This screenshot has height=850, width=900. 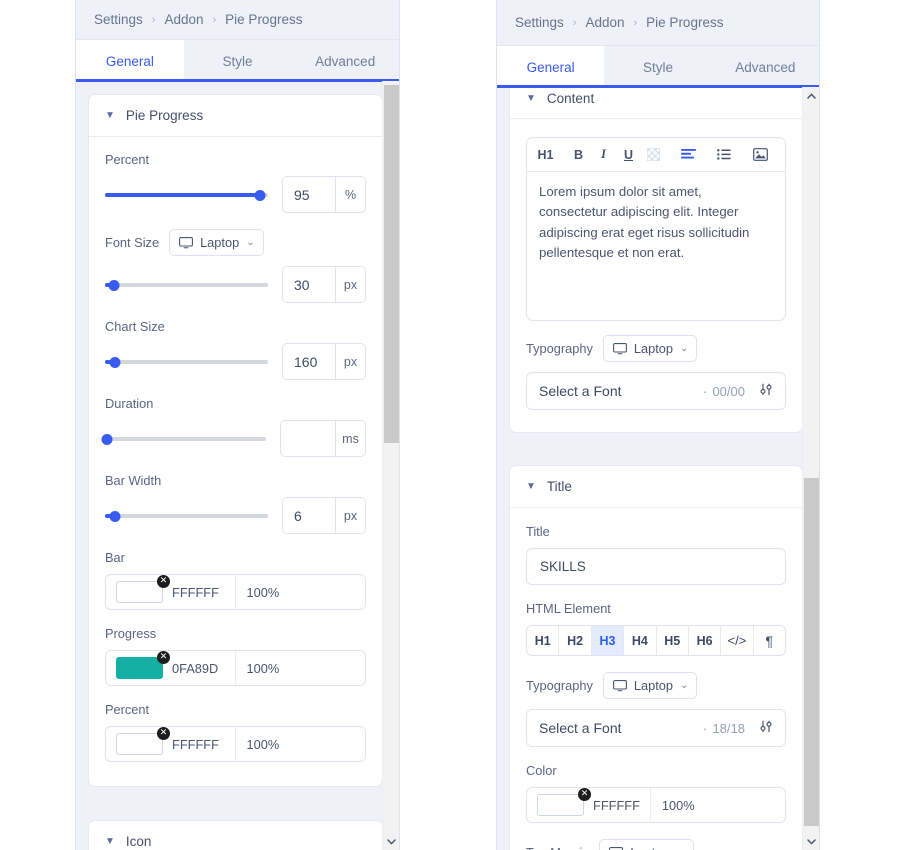 What do you see at coordinates (810, 468) in the screenshot?
I see `scrollbar-right` at bounding box center [810, 468].